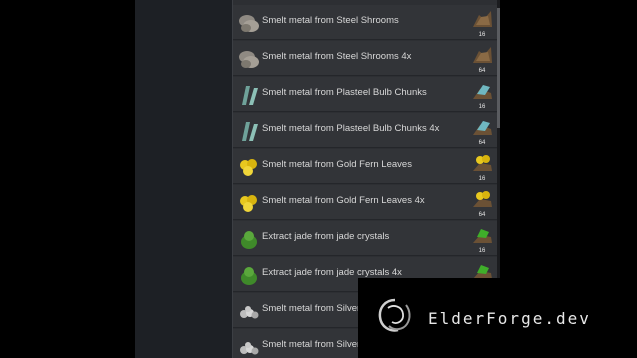 The width and height of the screenshot is (637, 358). Describe the element at coordinates (337, 164) in the screenshot. I see `recipe-label: Smelt metal from Gold Fern Leaves` at that location.